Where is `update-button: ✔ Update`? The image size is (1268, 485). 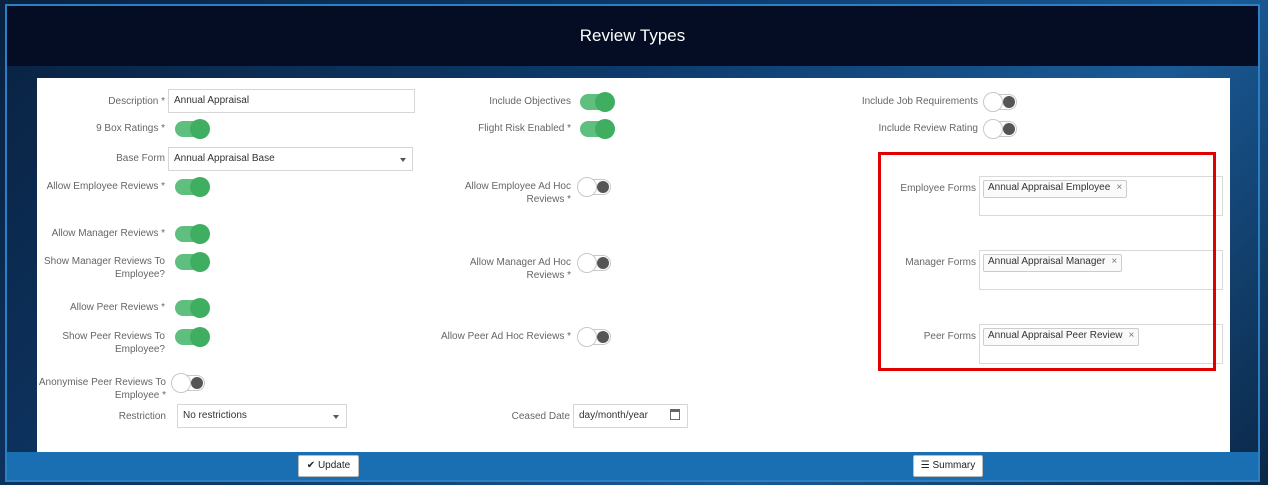 update-button: ✔ Update is located at coordinates (328, 466).